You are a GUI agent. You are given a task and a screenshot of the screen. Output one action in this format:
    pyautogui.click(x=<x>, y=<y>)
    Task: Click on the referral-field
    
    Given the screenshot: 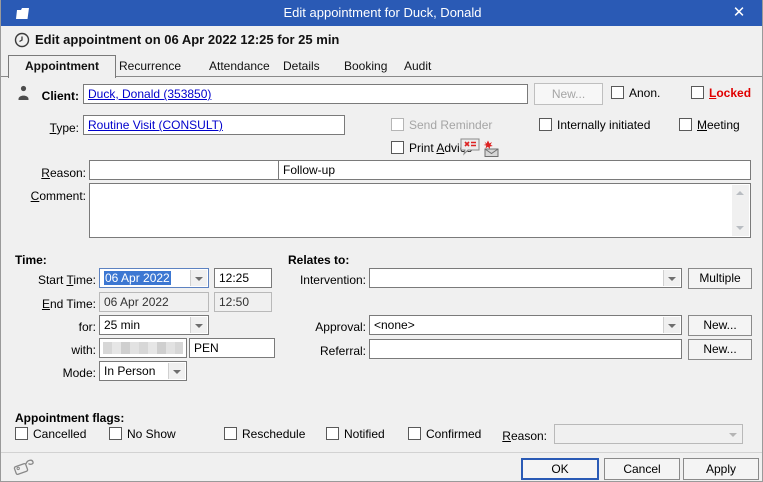 What is the action you would take?
    pyautogui.click(x=525, y=349)
    